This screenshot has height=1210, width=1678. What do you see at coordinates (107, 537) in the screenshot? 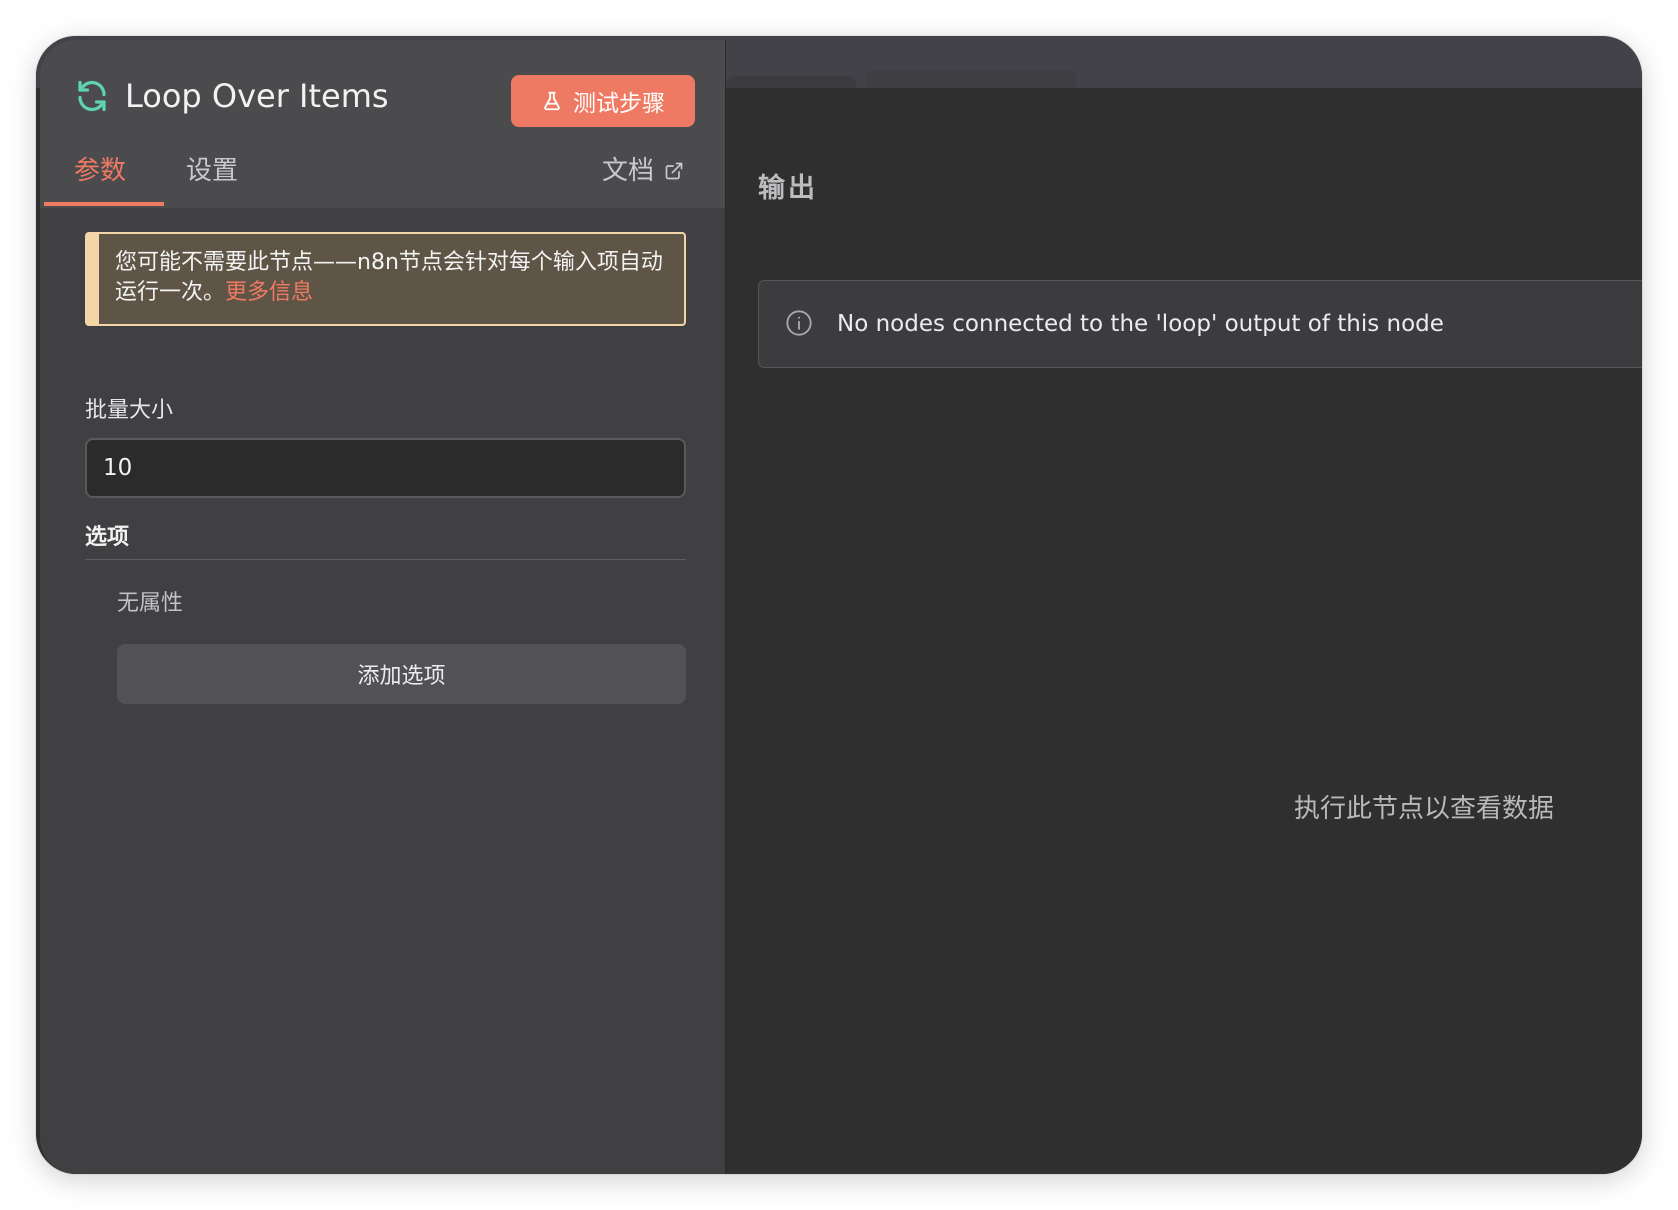
I see `options-section-title: 选项` at bounding box center [107, 537].